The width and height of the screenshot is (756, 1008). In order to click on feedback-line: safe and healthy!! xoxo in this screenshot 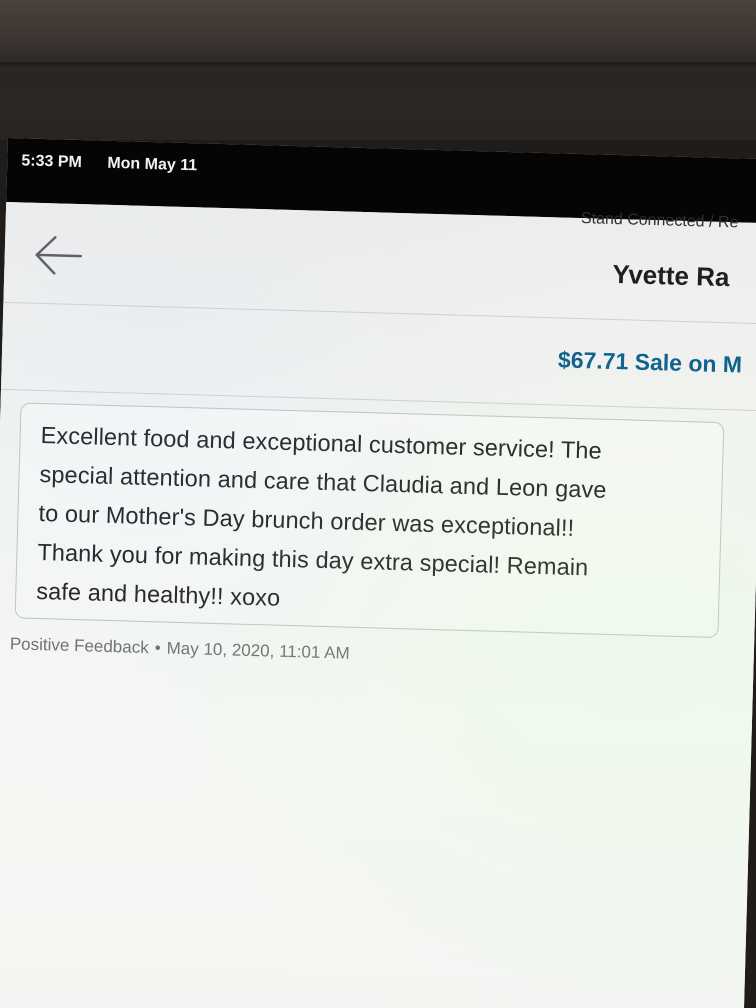, I will do `click(158, 594)`.